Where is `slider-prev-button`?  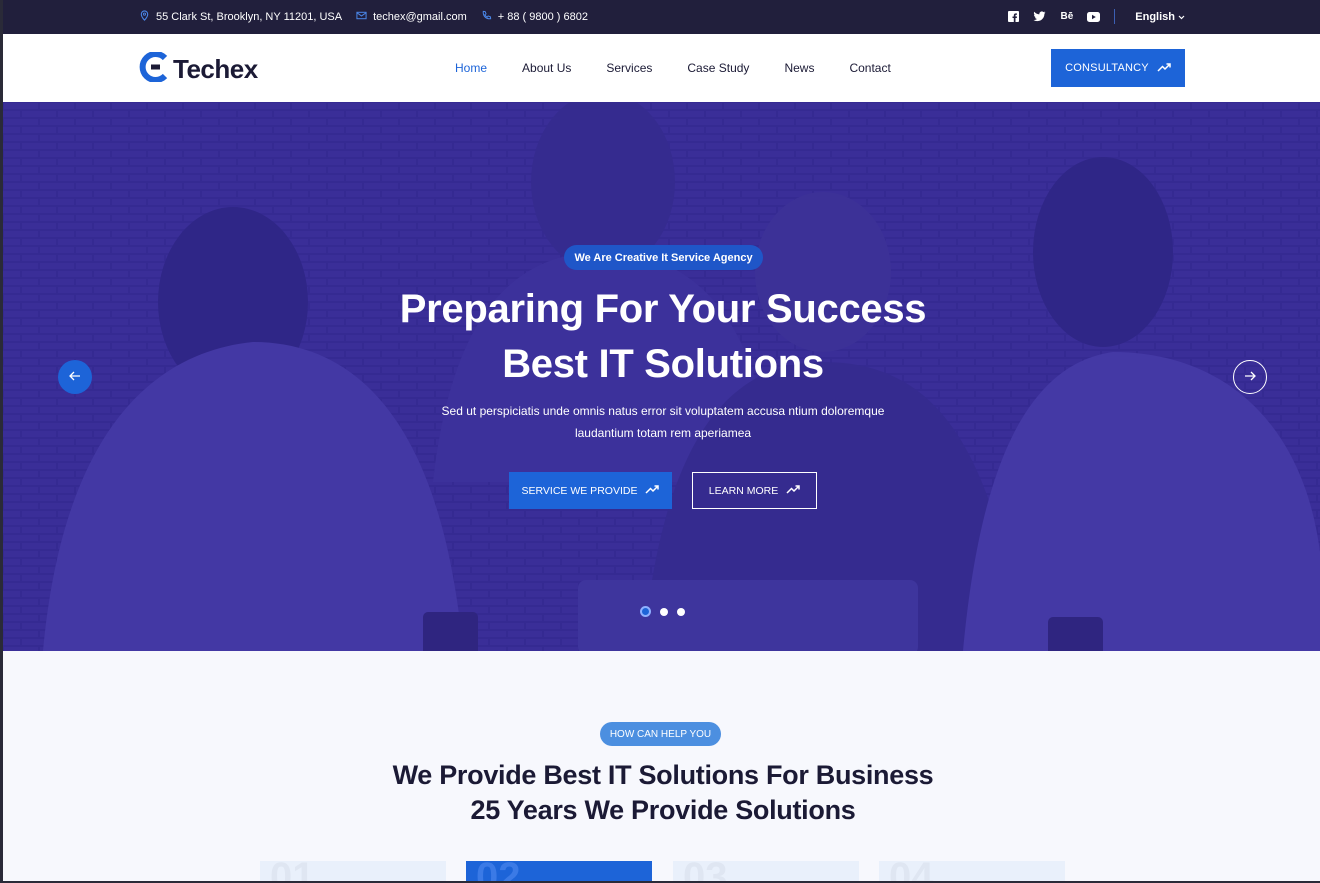 slider-prev-button is located at coordinates (75, 377).